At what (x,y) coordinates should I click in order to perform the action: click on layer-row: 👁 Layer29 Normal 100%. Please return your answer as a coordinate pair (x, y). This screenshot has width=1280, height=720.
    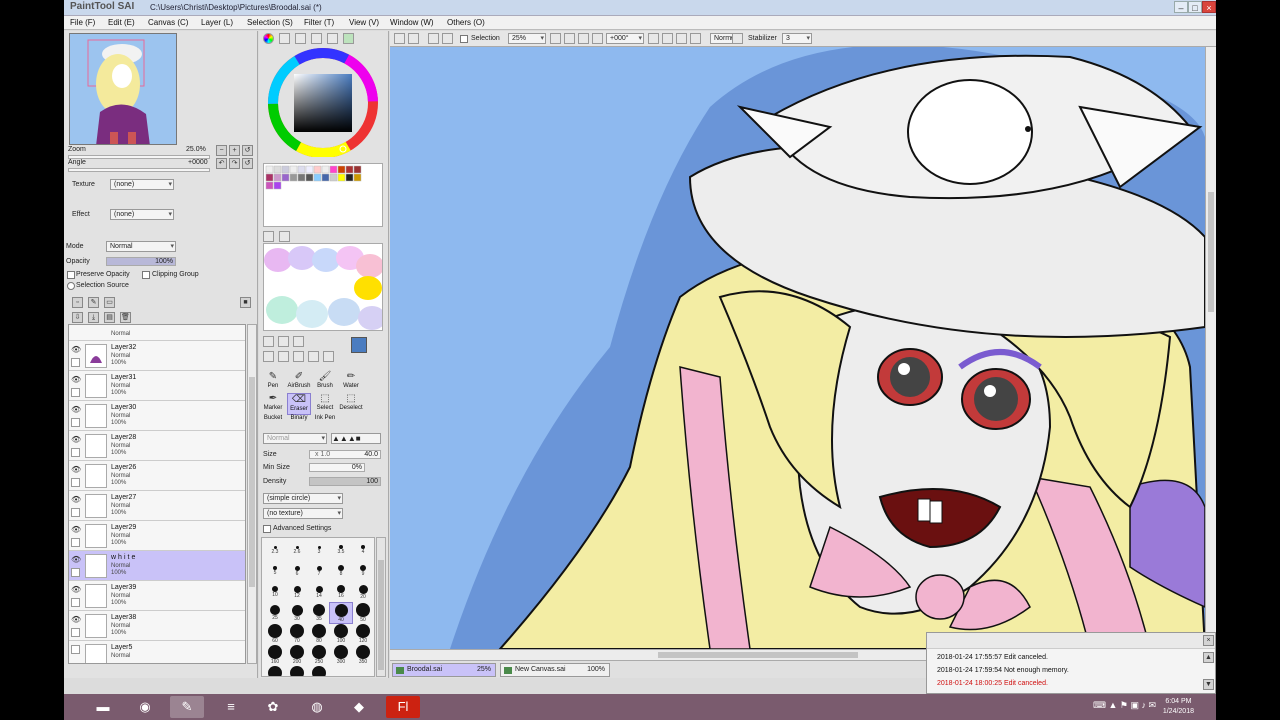
    Looking at the image, I should click on (157, 536).